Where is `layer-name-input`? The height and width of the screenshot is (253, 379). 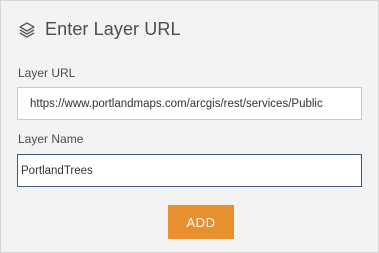 layer-name-input is located at coordinates (189, 170).